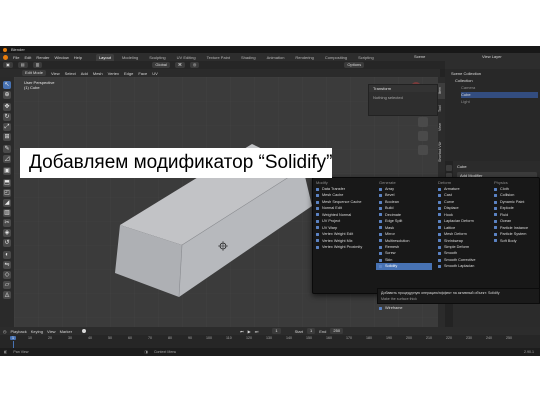  What do you see at coordinates (84, 73) in the screenshot?
I see `header-menu-add: Add` at bounding box center [84, 73].